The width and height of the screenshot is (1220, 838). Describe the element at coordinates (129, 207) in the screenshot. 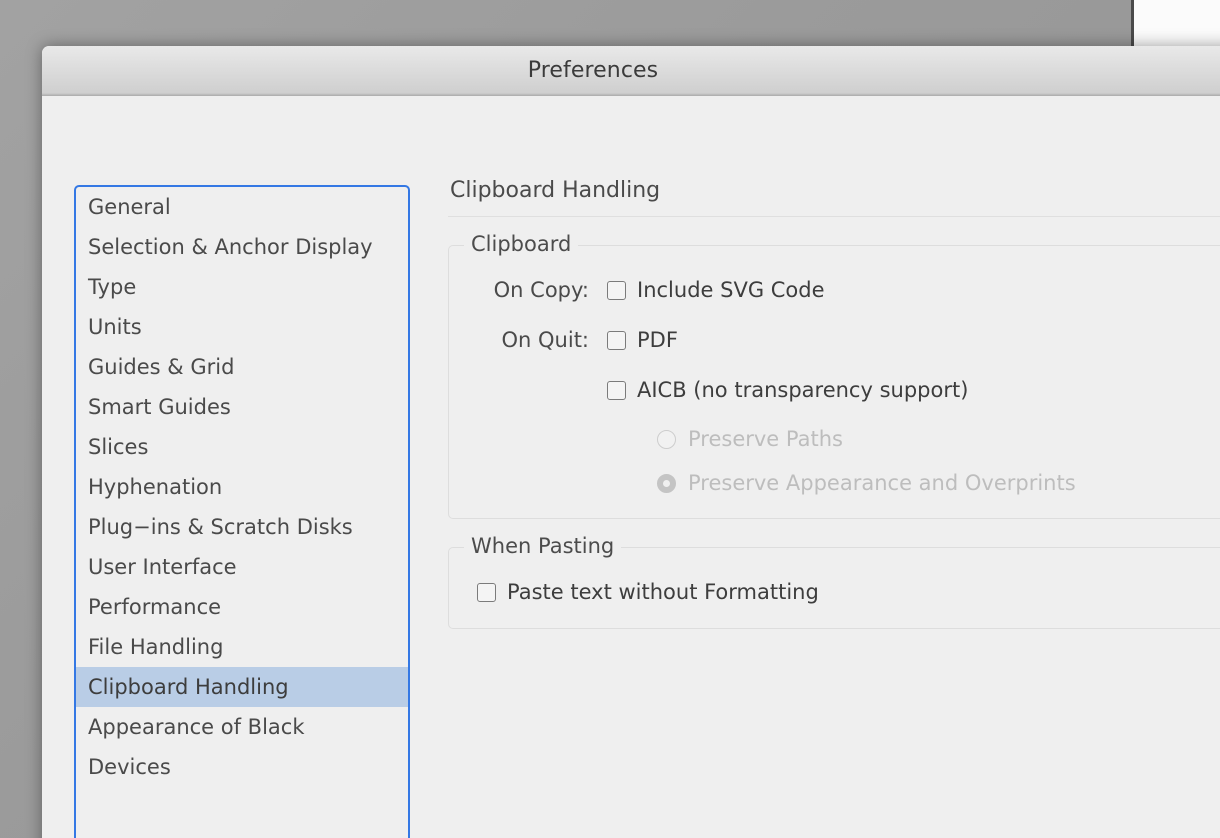

I see `sidebar-item-label: General` at that location.